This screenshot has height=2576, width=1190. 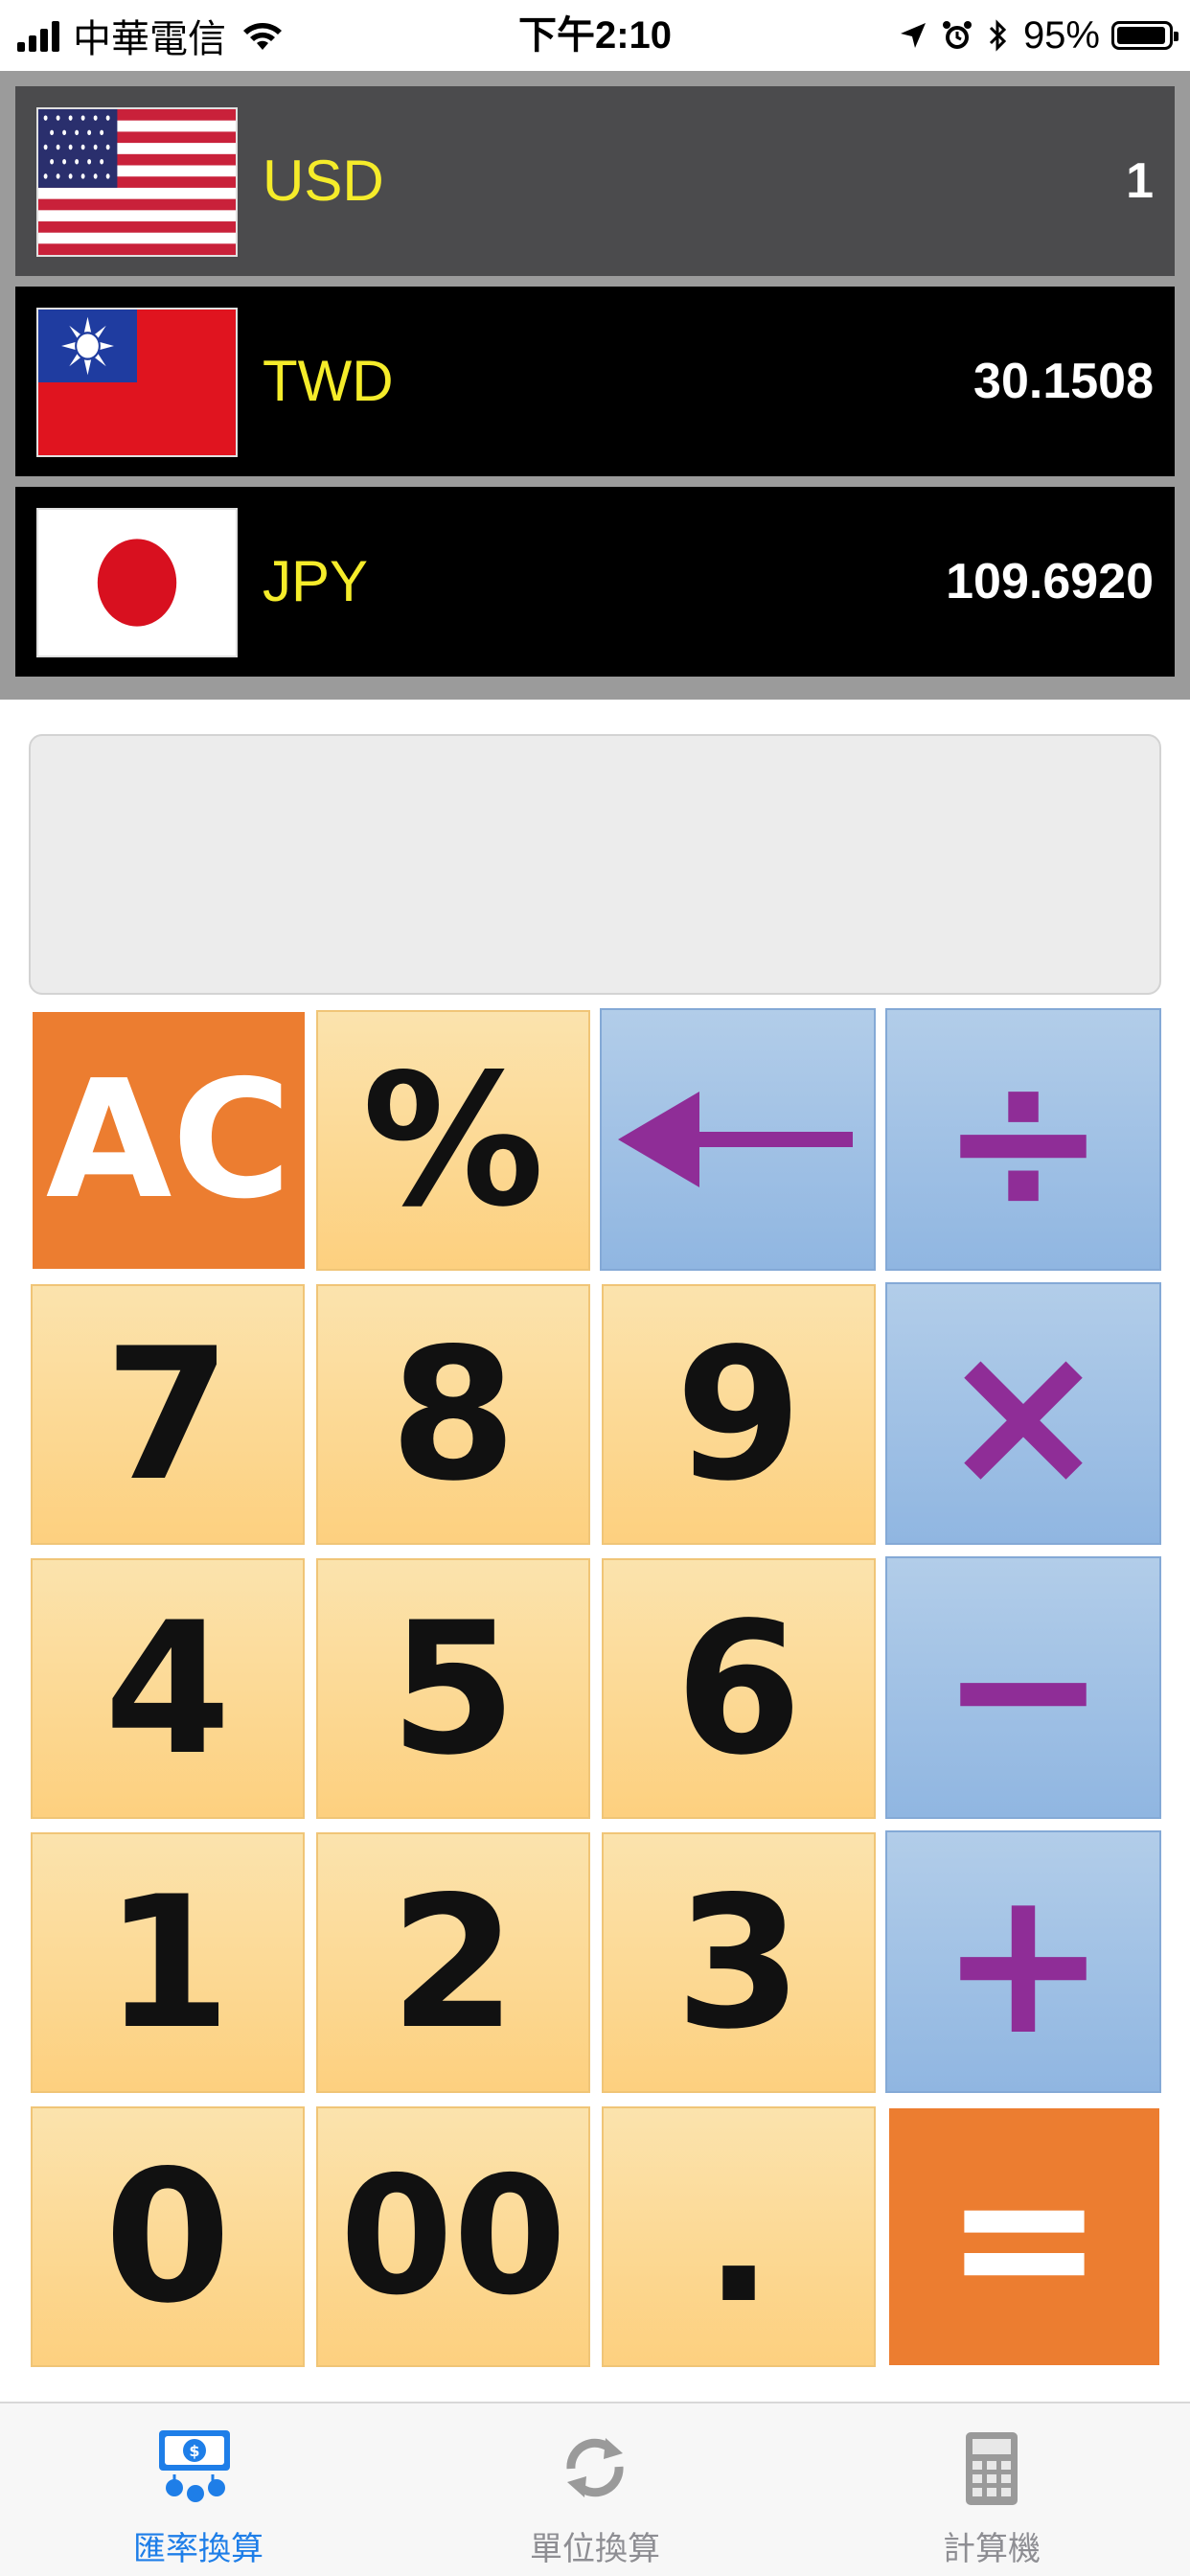 What do you see at coordinates (168, 1414) in the screenshot?
I see `key-7: 7` at bounding box center [168, 1414].